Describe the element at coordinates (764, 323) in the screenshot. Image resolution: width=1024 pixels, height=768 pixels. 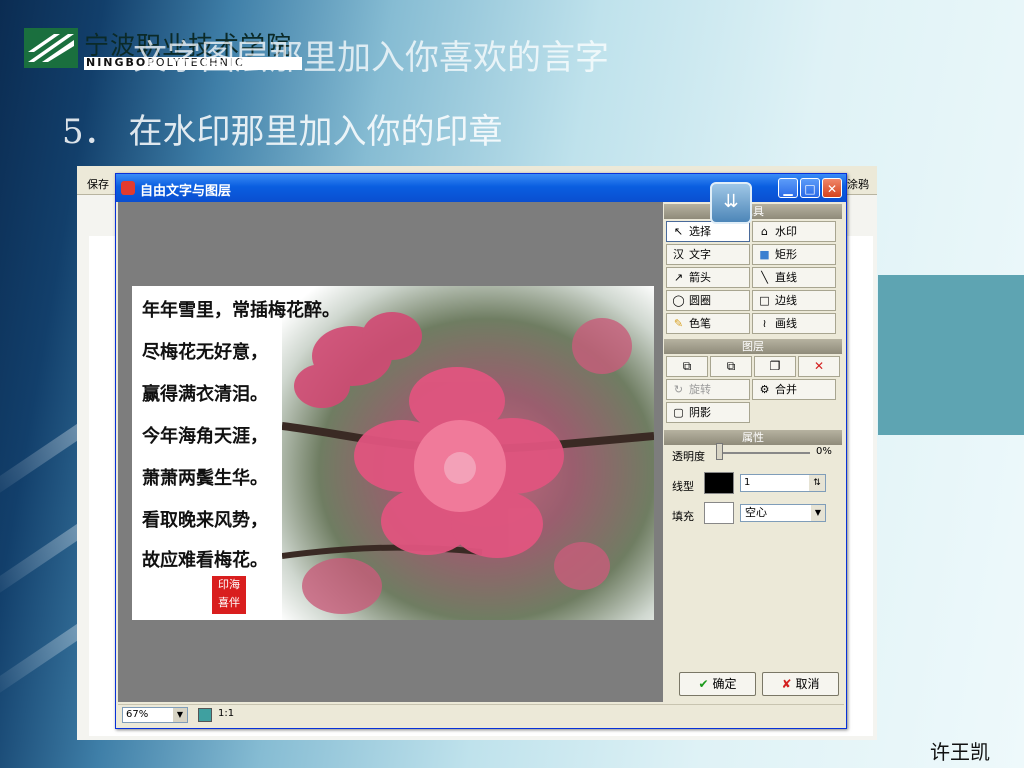
I see `freehand-icon: ≀` at that location.